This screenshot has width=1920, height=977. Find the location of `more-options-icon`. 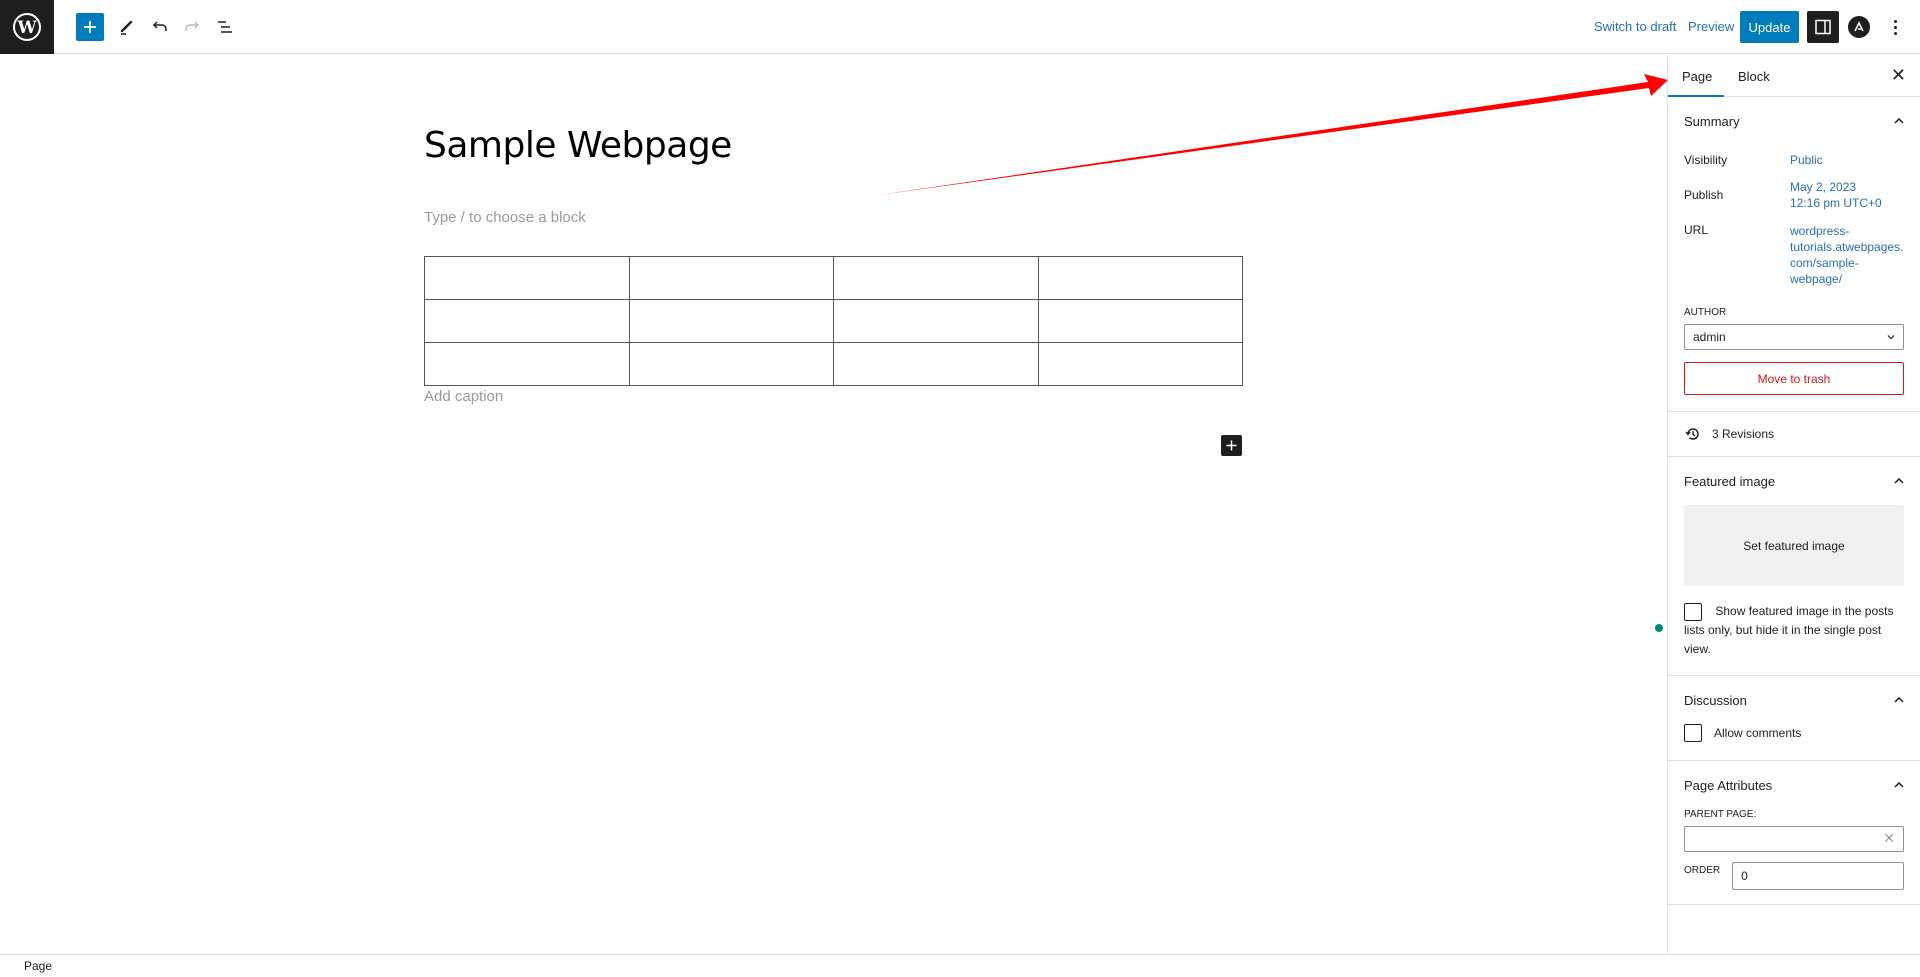

more-options-icon is located at coordinates (1895, 21).